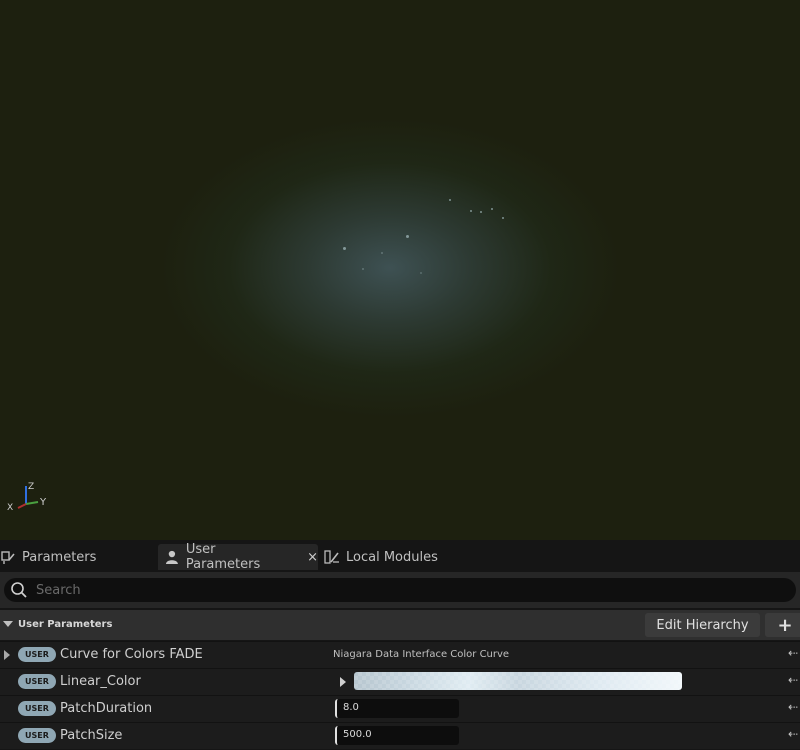  I want to click on tab-user-parameters-label: User Parameters, so click(223, 557).